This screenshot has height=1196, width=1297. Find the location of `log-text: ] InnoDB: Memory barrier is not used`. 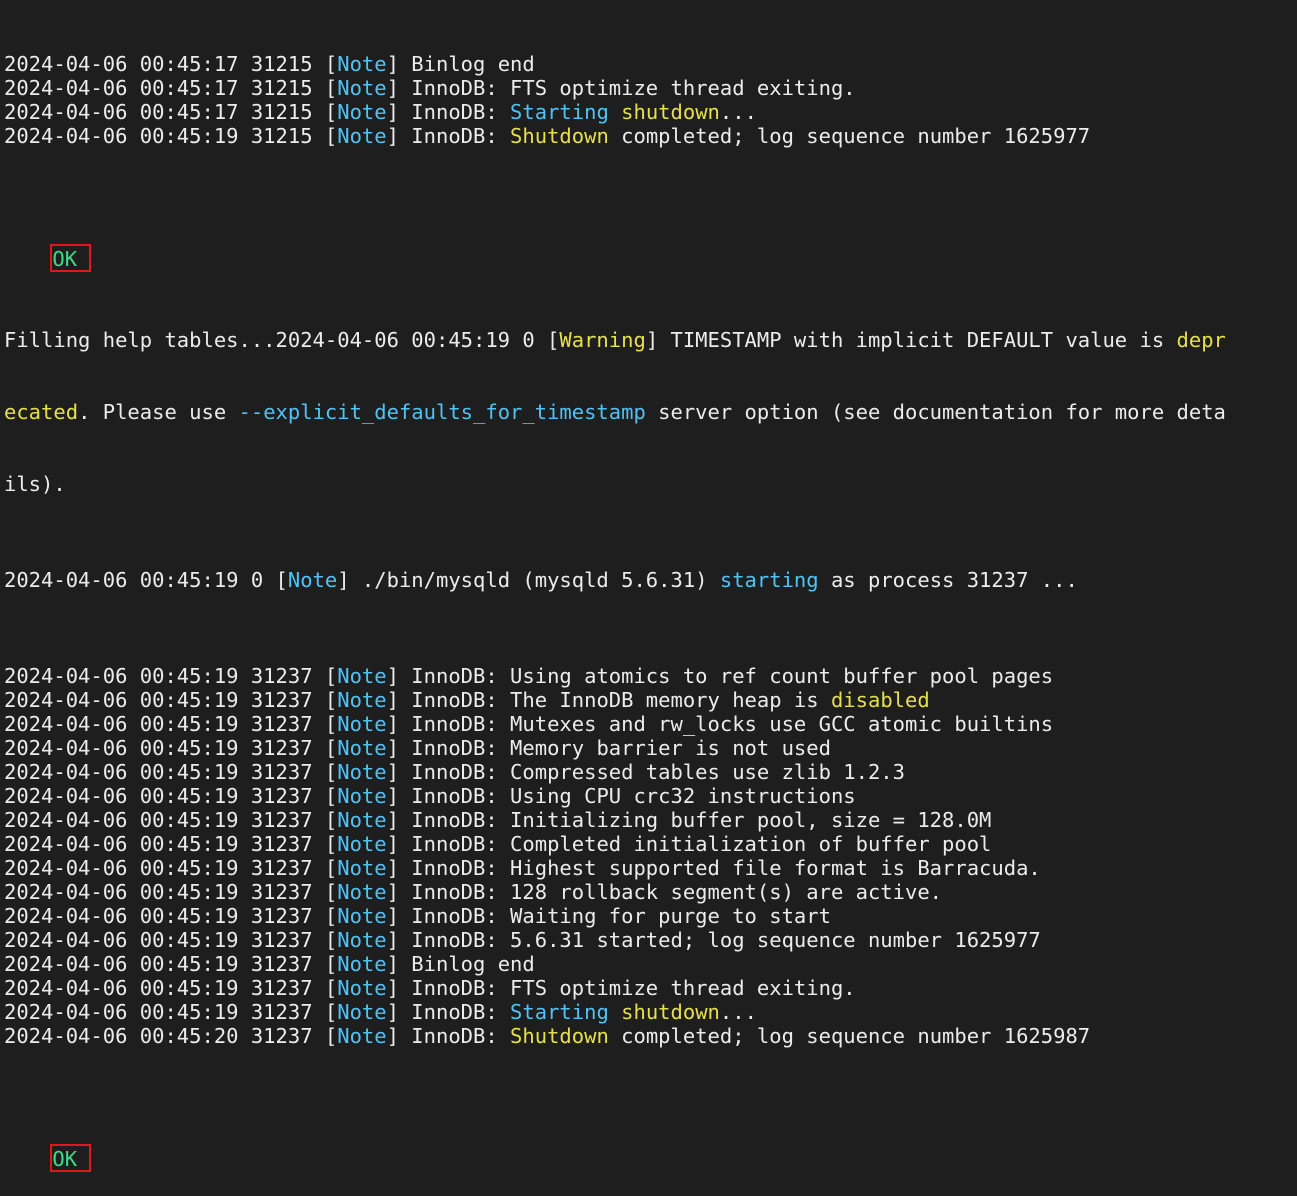

log-text: ] InnoDB: Memory barrier is not used is located at coordinates (608, 748).